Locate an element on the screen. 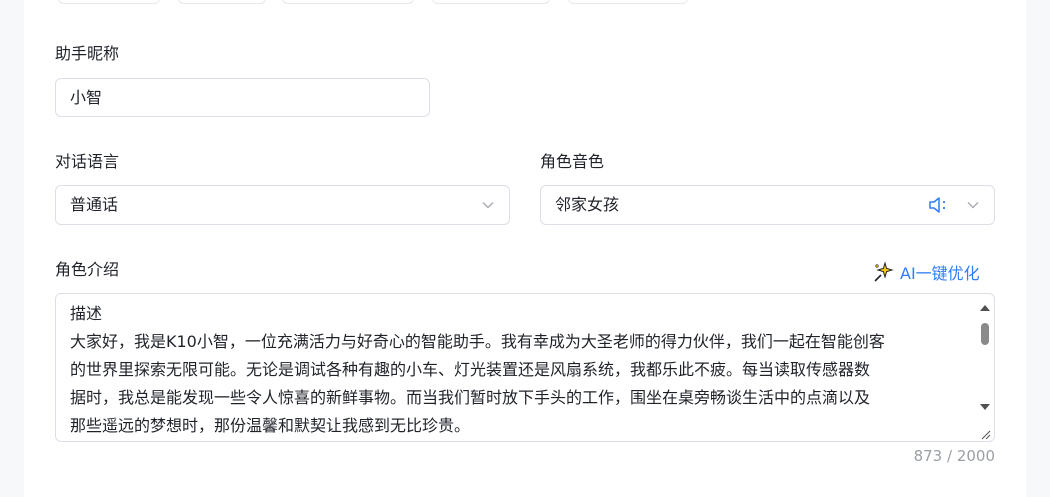 This screenshot has height=497, width=1050. intro-label: 角色介绍 is located at coordinates (87, 269).